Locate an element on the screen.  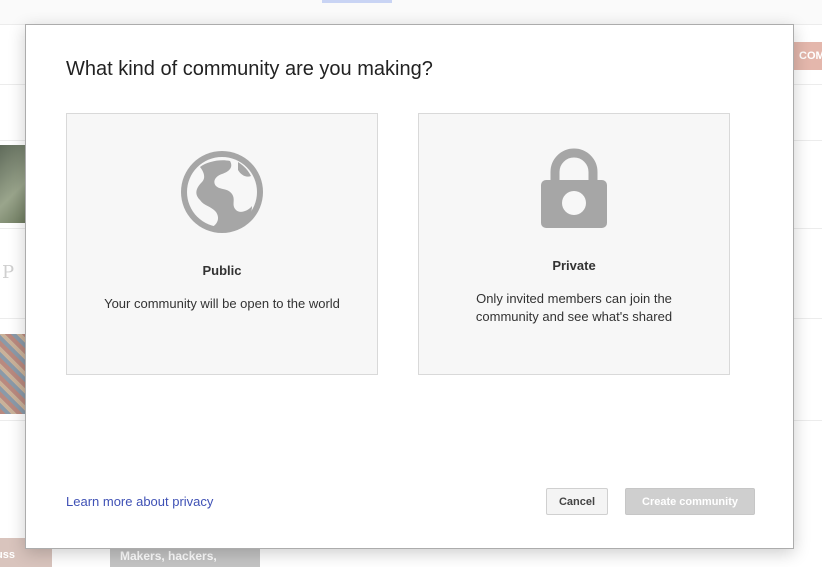
private-option-label: Private is located at coordinates (574, 265).